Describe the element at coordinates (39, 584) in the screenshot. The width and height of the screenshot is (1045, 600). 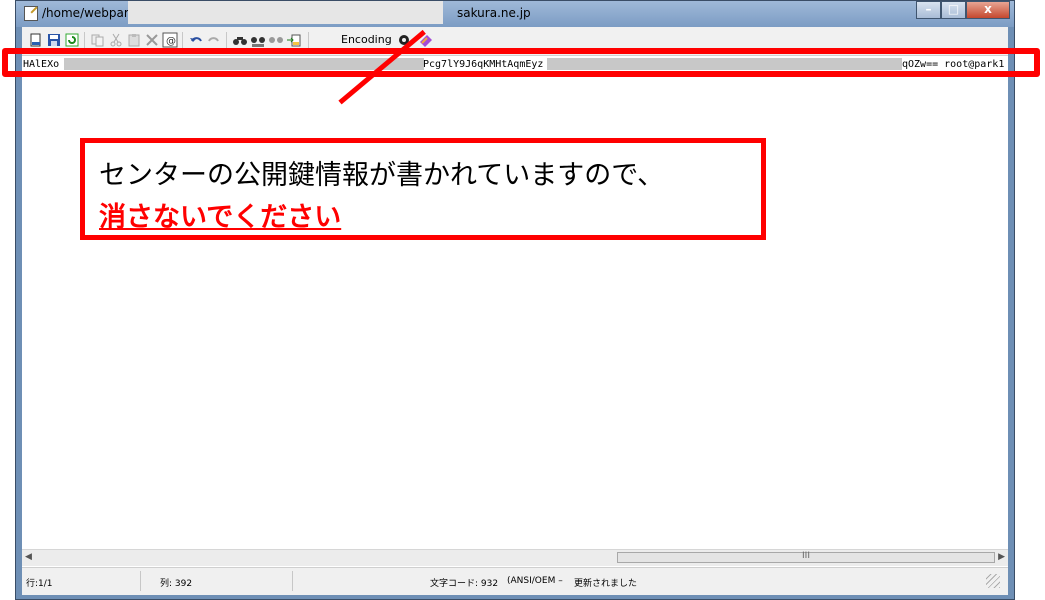
I see `status-line: 行:1/1` at that location.